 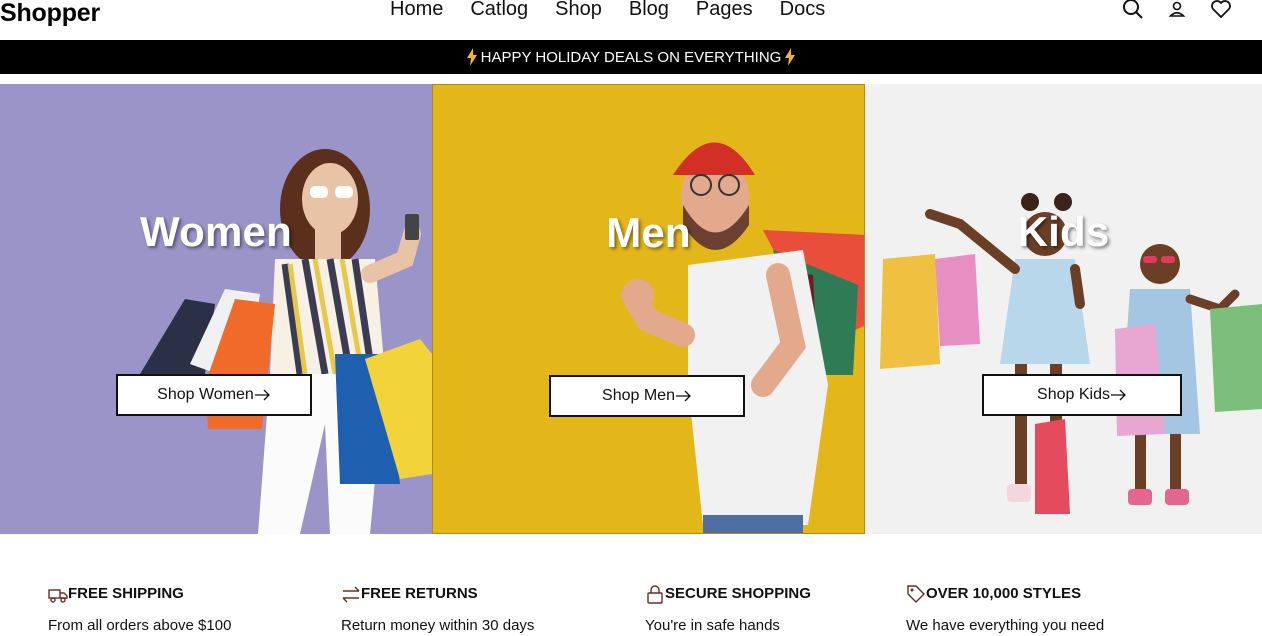 What do you see at coordinates (419, 593) in the screenshot?
I see `feature-title: FREE RETURNS` at bounding box center [419, 593].